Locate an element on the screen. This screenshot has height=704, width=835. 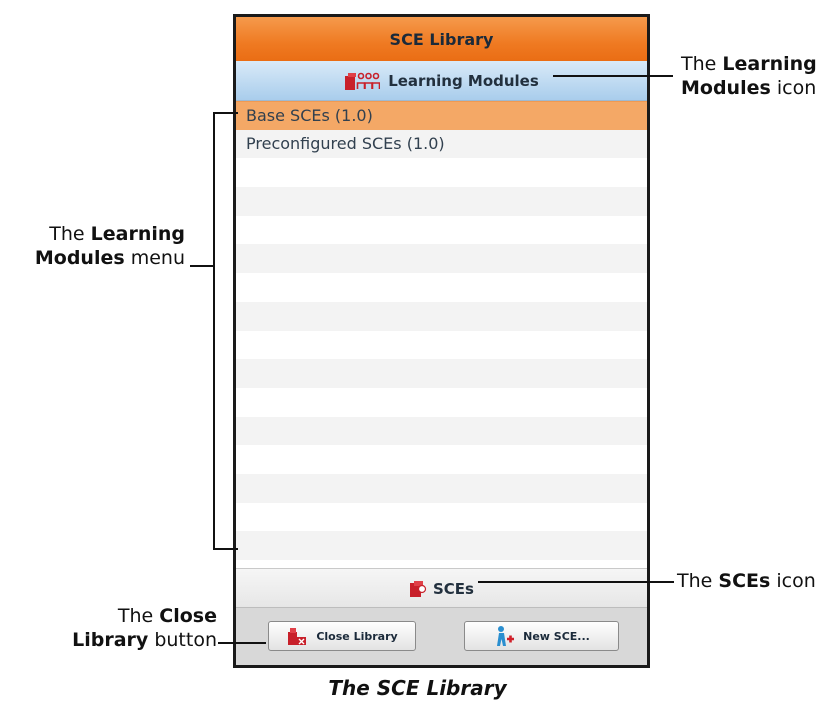
close-library-button: Close Library is located at coordinates (342, 636).